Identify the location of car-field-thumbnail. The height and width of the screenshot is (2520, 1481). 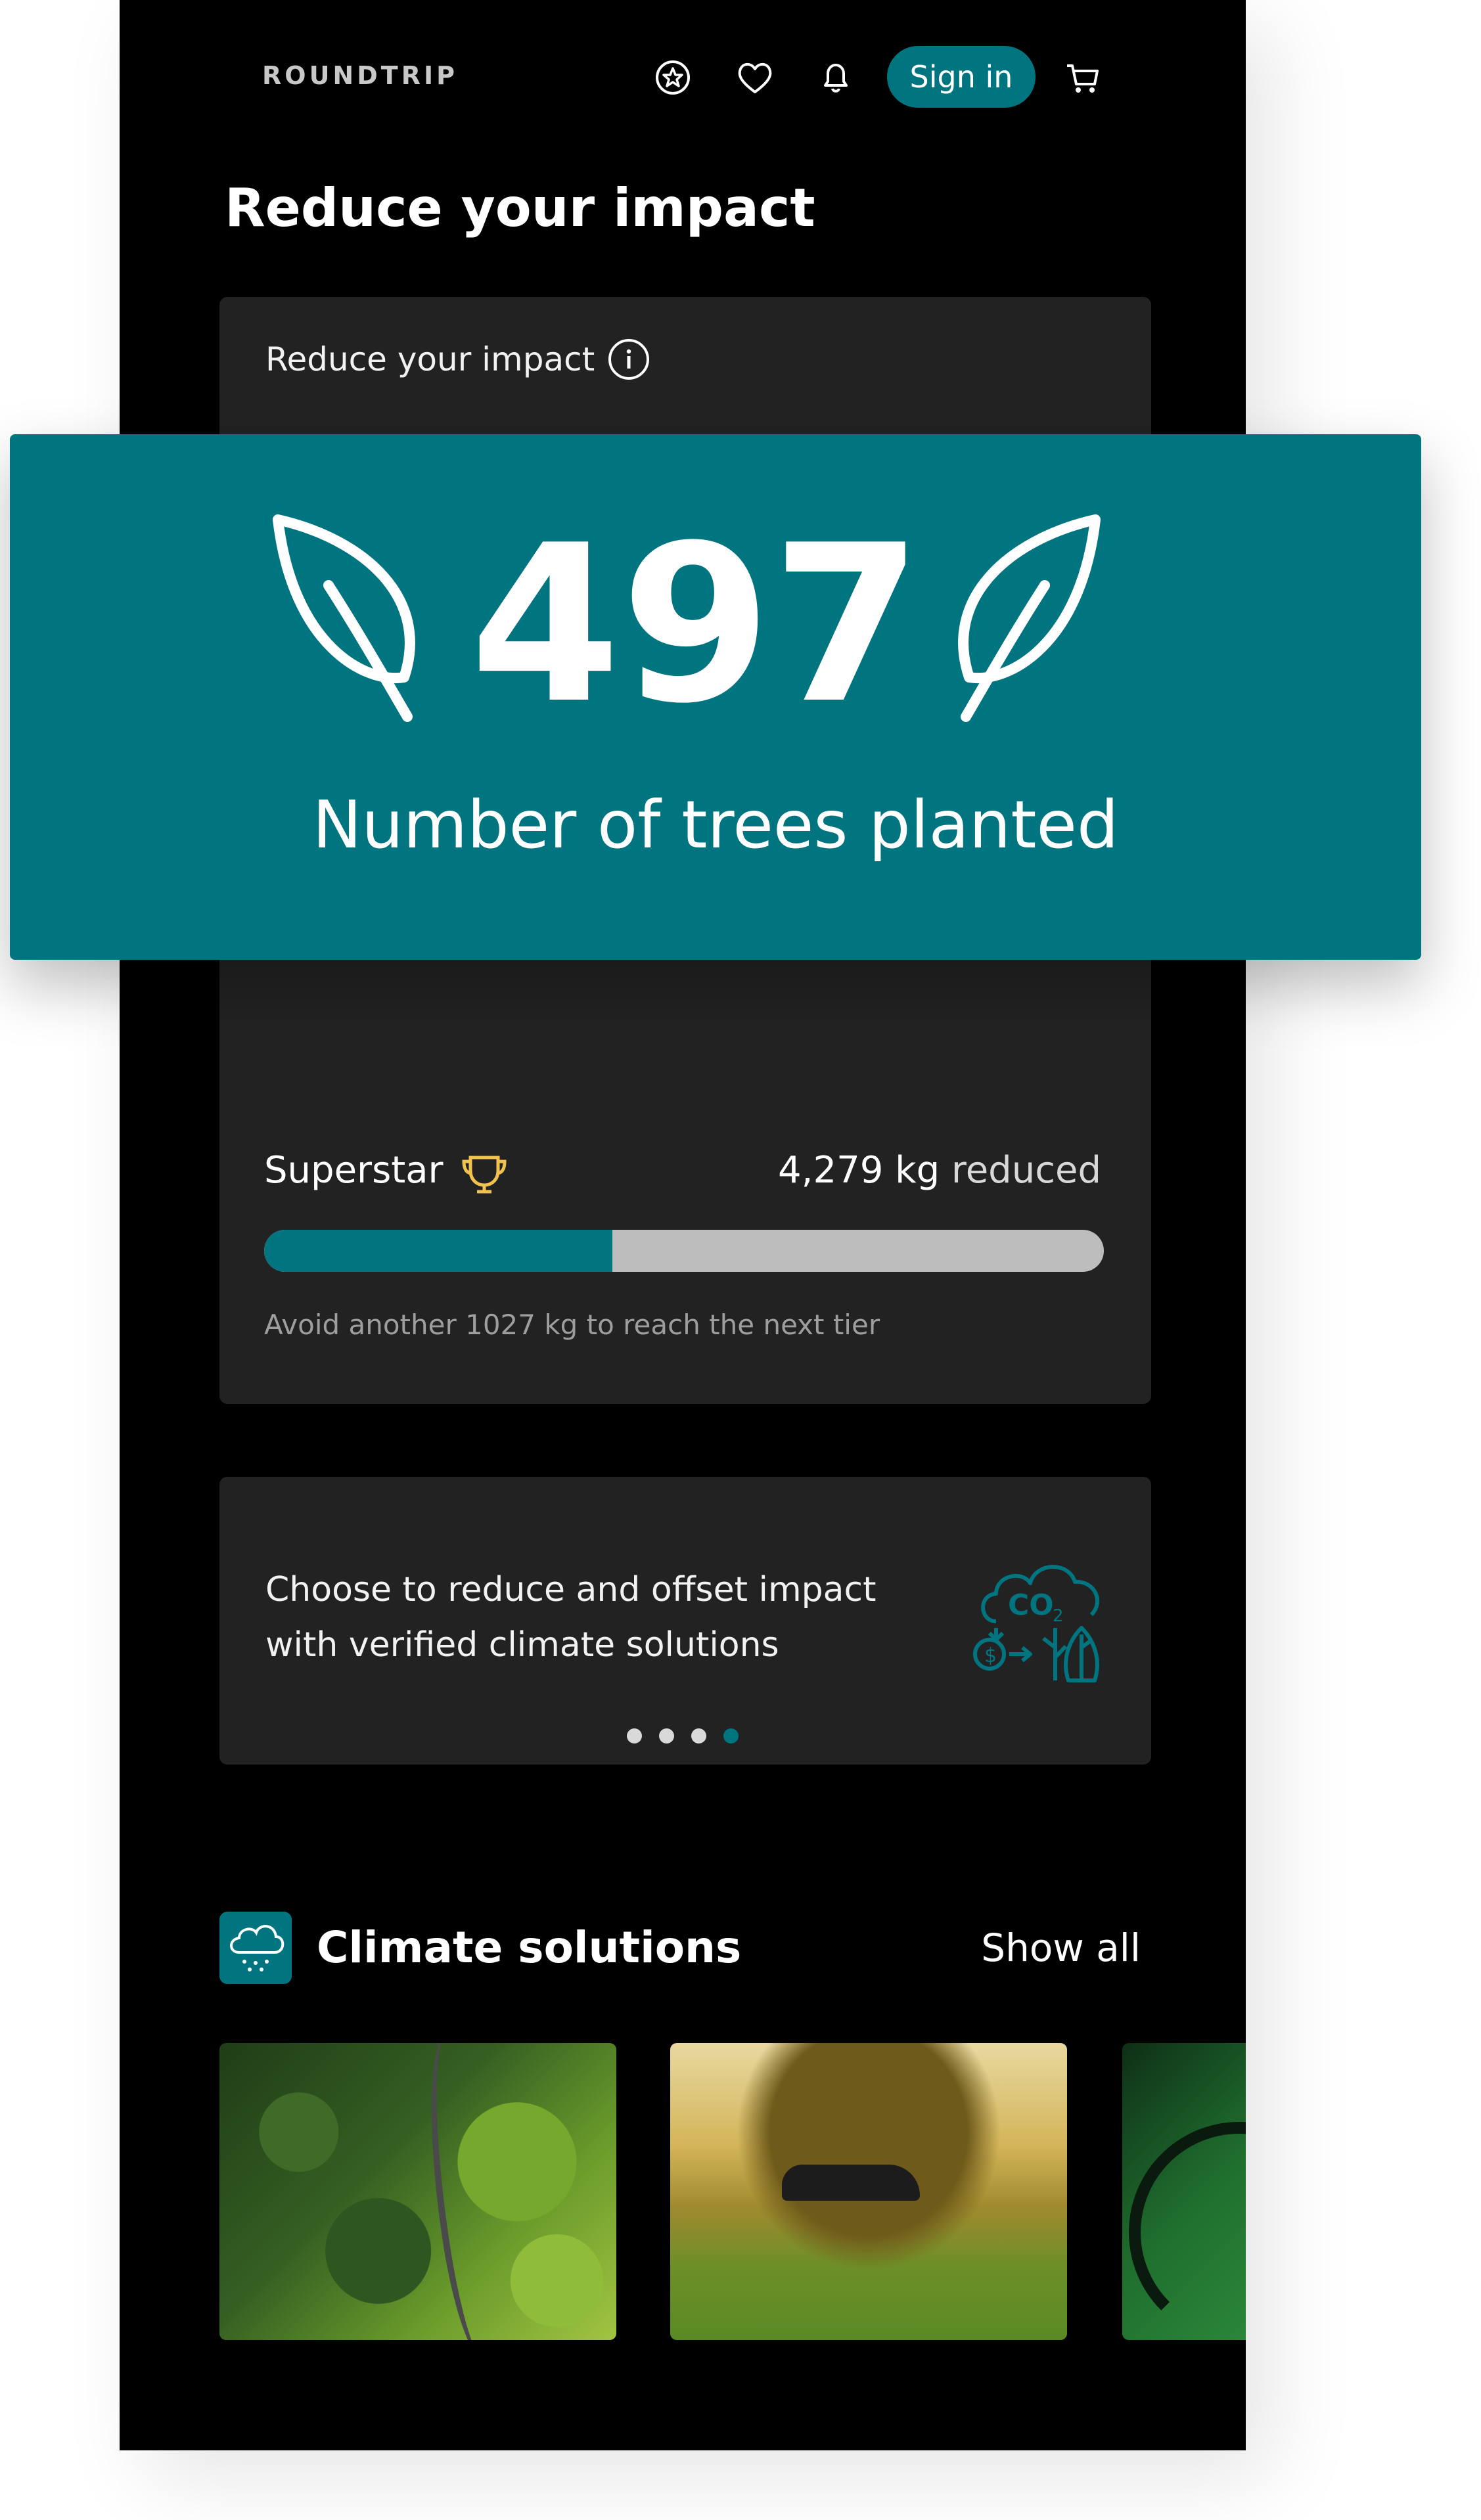
(868, 2191).